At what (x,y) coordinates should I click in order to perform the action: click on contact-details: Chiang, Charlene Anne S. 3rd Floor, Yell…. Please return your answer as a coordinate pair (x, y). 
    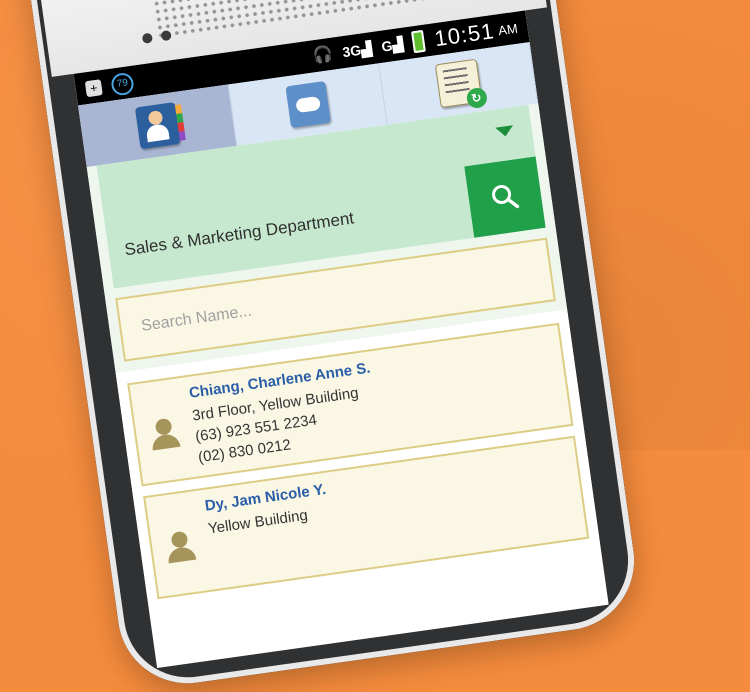
    Looking at the image, I should click on (284, 414).